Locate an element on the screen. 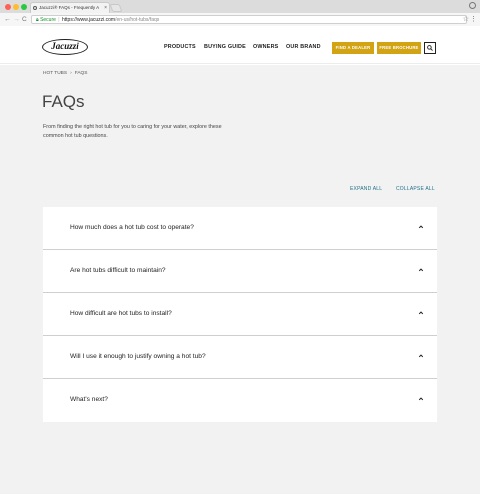  faq-item: How difficult are hot tubs to install? is located at coordinates (240, 314).